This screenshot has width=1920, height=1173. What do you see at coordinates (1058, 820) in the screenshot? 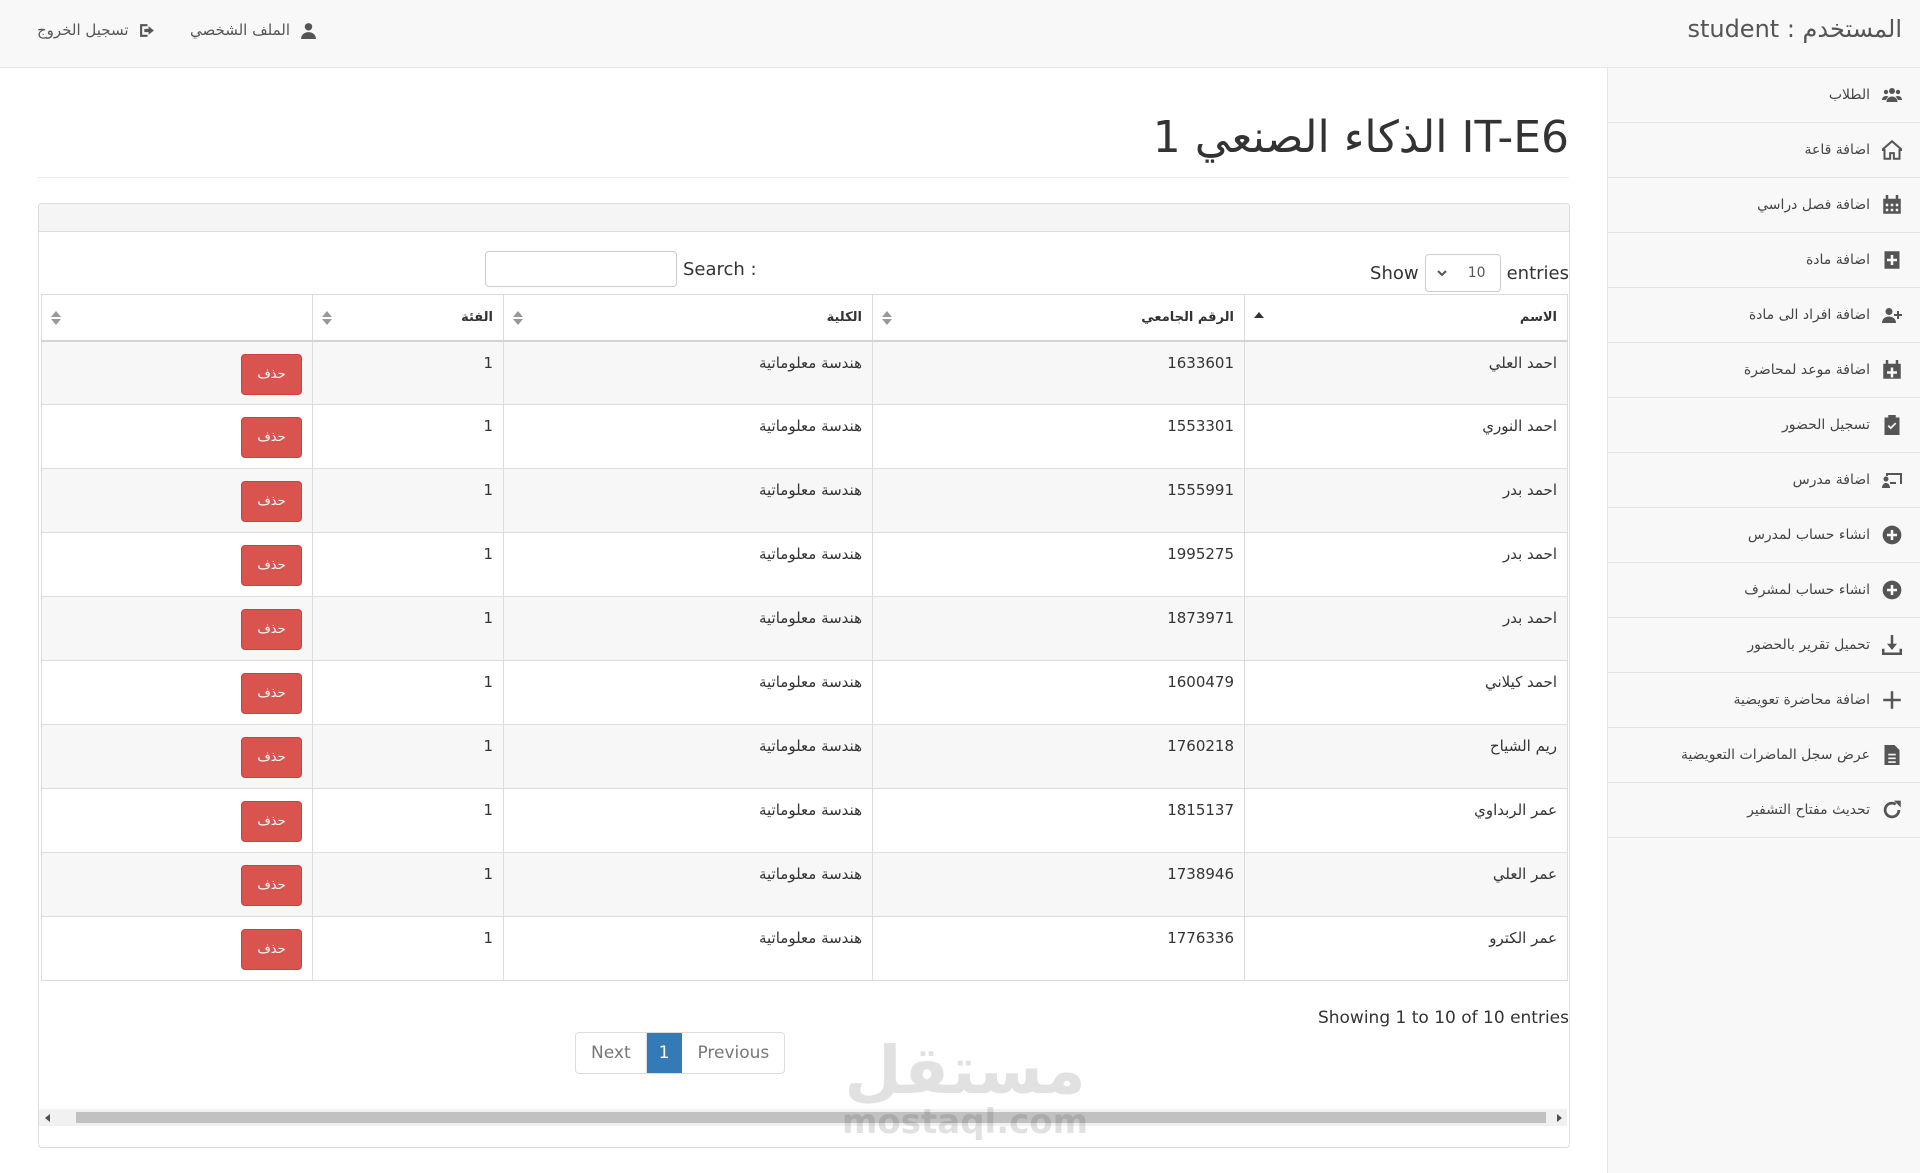
I see `cell-student-id: 1815137` at bounding box center [1058, 820].